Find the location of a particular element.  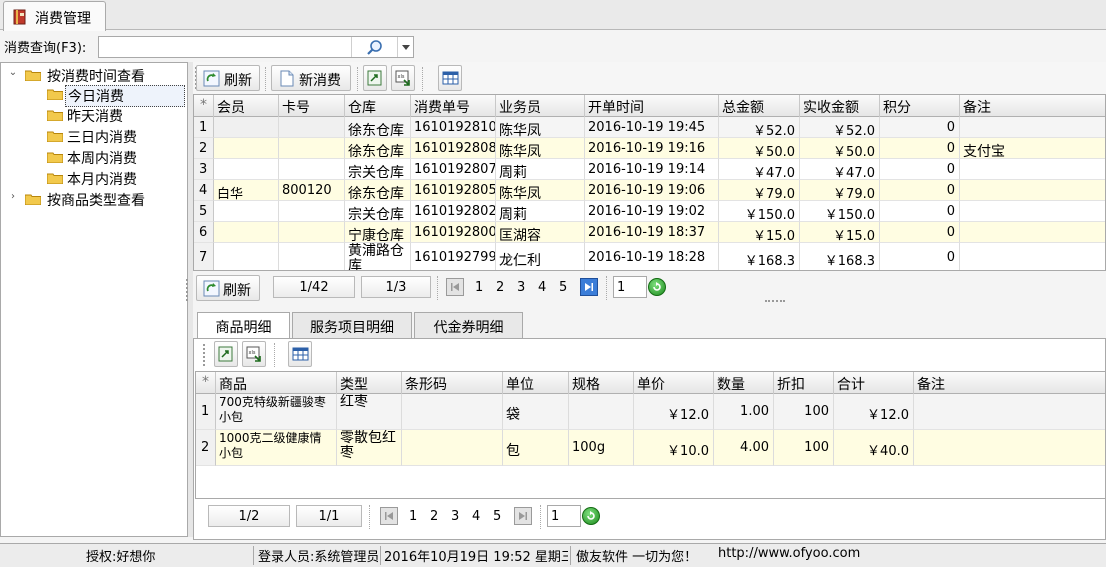

tree-node-three-days: 三日内消费 is located at coordinates (114, 136).